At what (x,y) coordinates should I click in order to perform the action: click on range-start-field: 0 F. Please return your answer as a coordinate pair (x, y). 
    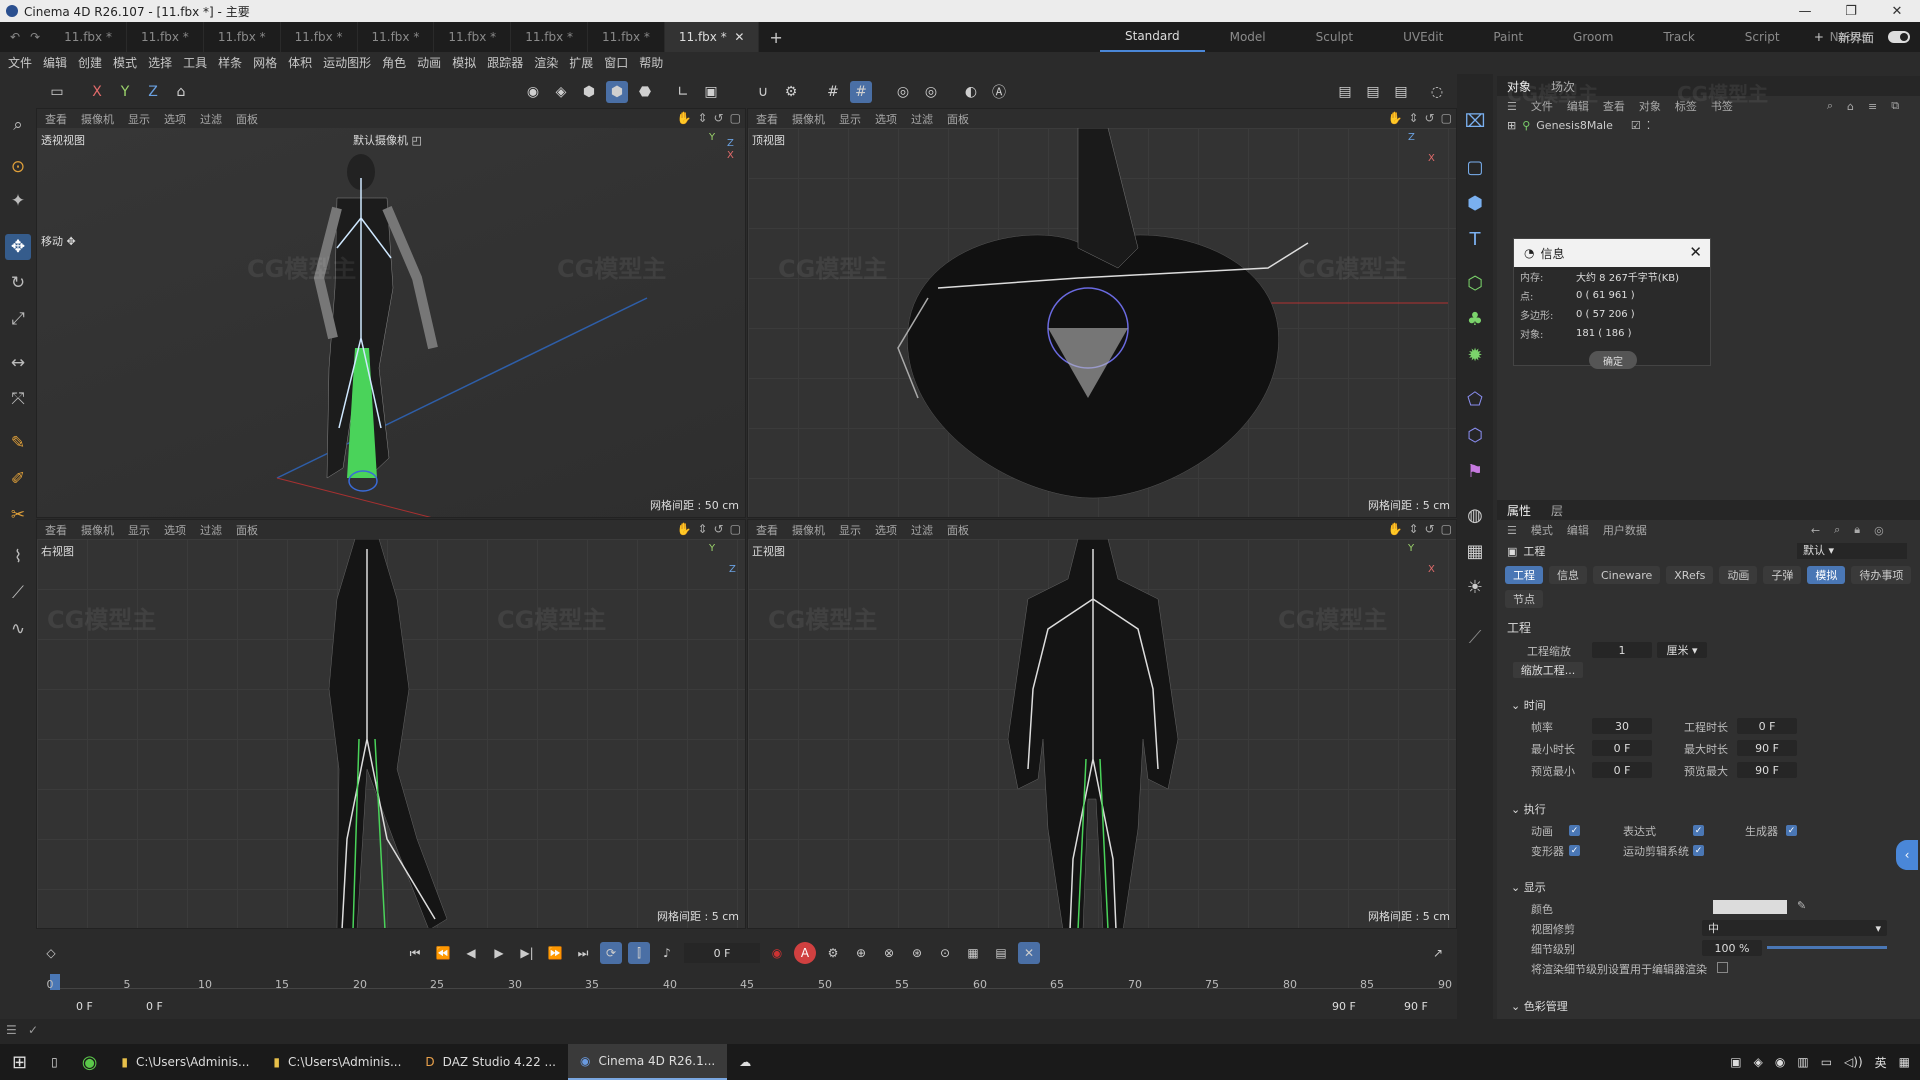
    Looking at the image, I should click on (84, 1006).